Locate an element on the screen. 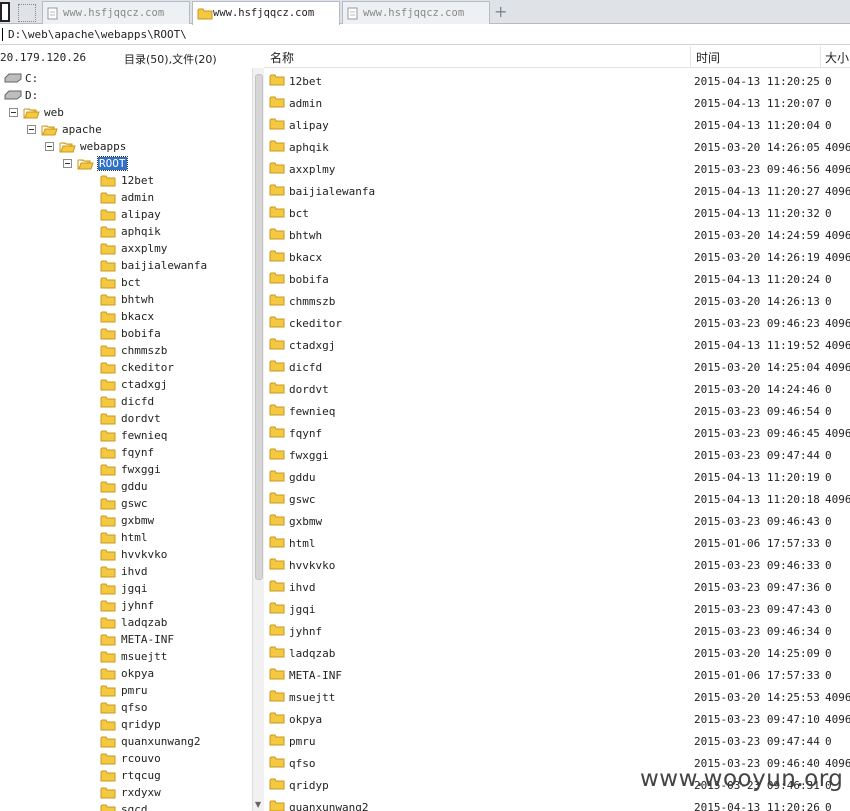 The image size is (850, 811). table-row: bhtwh 2015-03-20 14:24:59 4096 is located at coordinates (557, 235).